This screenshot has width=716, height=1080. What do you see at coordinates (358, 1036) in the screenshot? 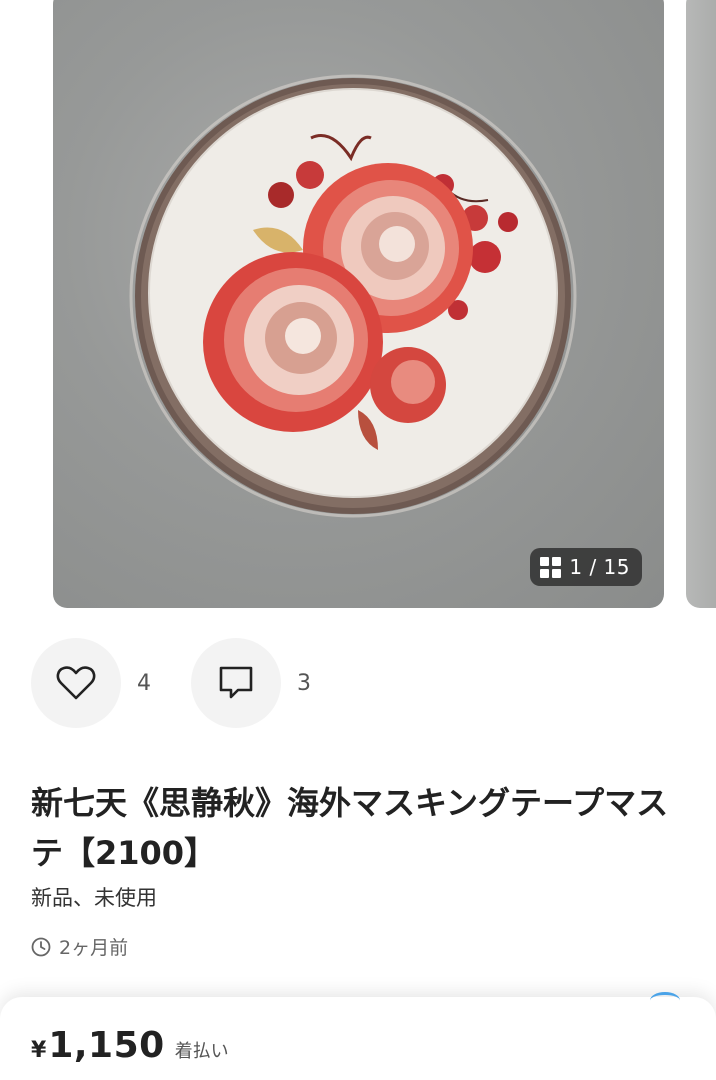
I see `price-bar: ¥ 1,150 着払い` at bounding box center [358, 1036].